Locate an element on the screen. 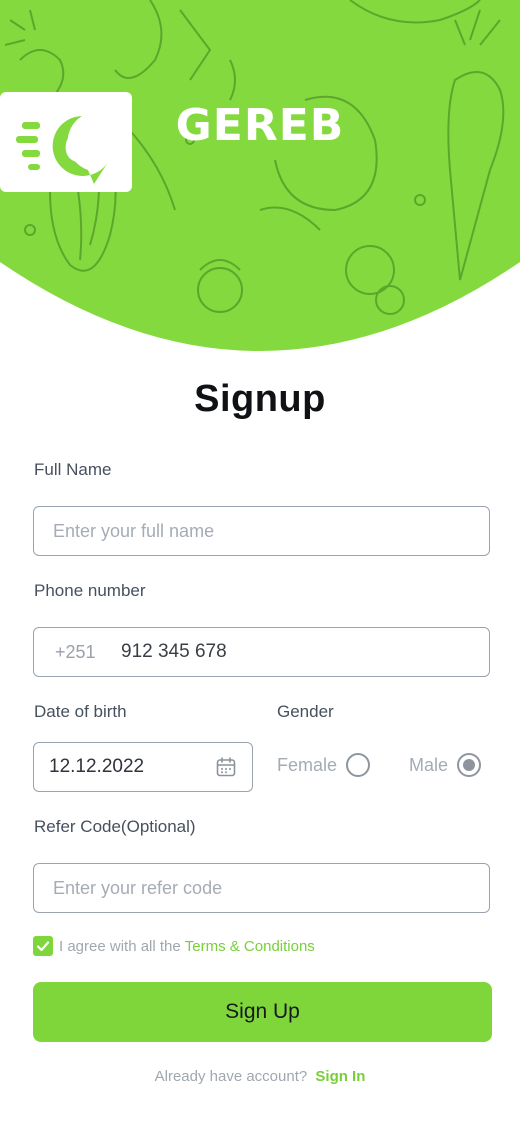 The width and height of the screenshot is (520, 1144). sign-in-link: Sign In is located at coordinates (340, 1076).